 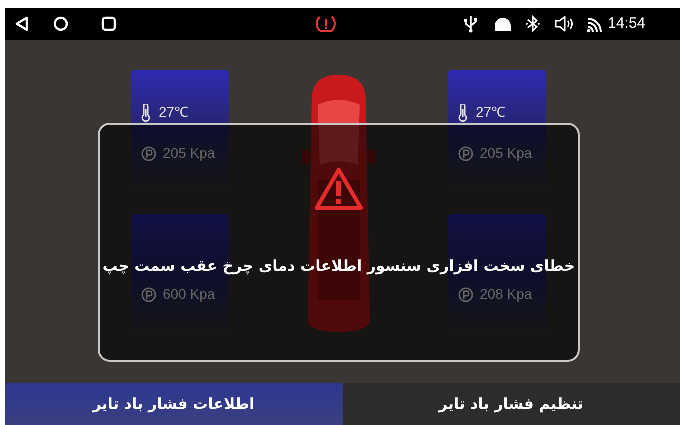 What do you see at coordinates (595, 24) in the screenshot?
I see `wifi-icon` at bounding box center [595, 24].